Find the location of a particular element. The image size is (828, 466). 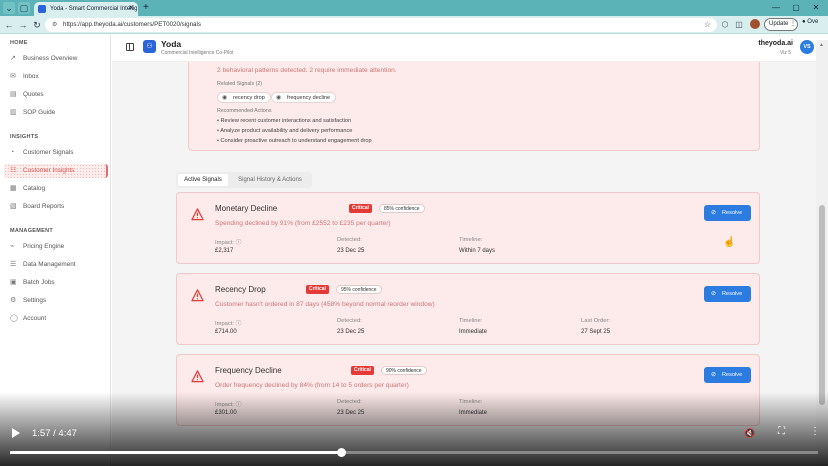

update-button: Update ⋮ is located at coordinates (781, 24).